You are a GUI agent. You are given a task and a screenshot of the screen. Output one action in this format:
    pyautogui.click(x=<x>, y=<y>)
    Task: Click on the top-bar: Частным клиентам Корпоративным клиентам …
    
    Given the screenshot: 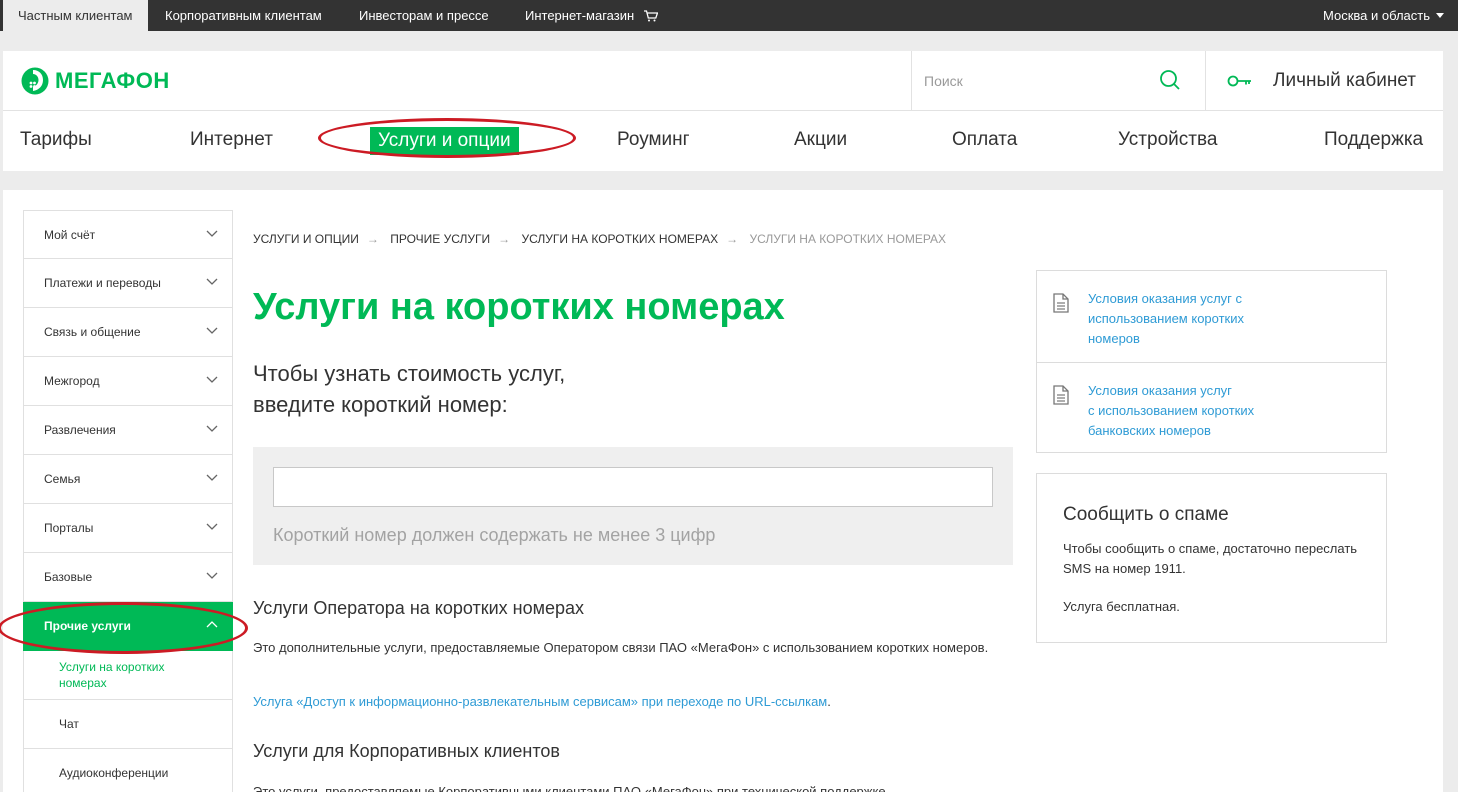 What is the action you would take?
    pyautogui.click(x=729, y=15)
    